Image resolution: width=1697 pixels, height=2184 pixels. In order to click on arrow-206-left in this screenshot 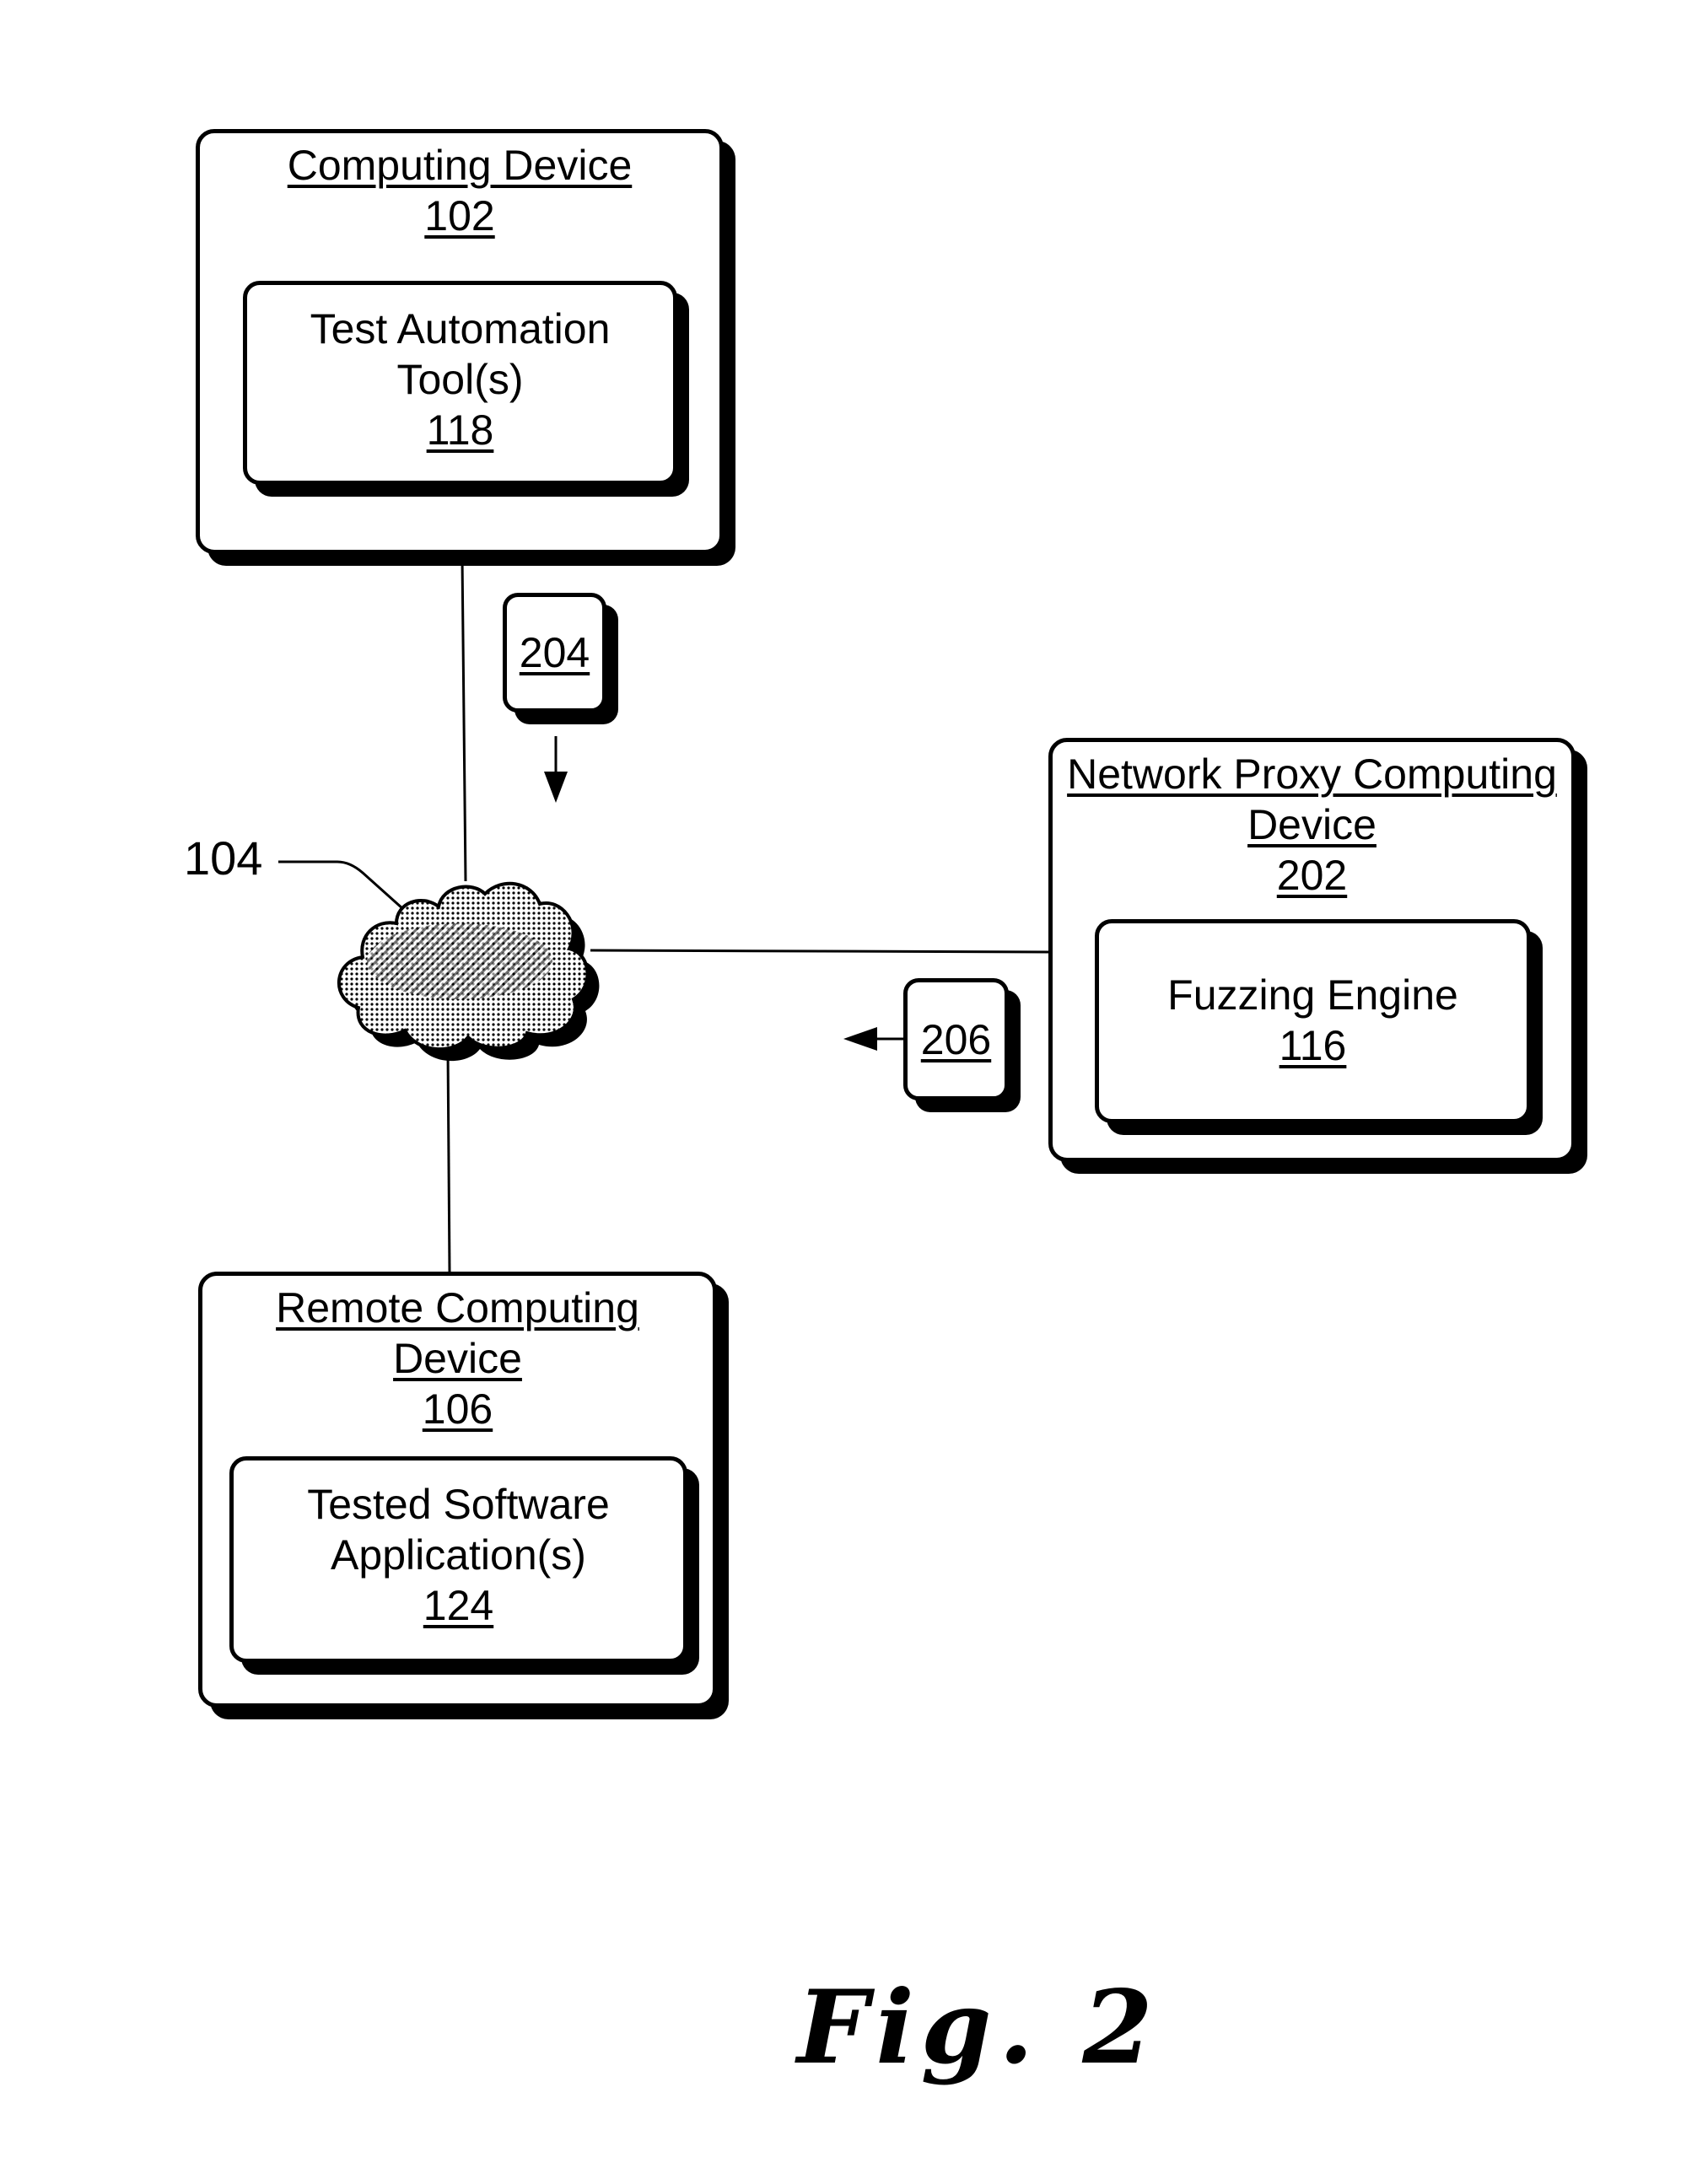, I will do `click(873, 1039)`.